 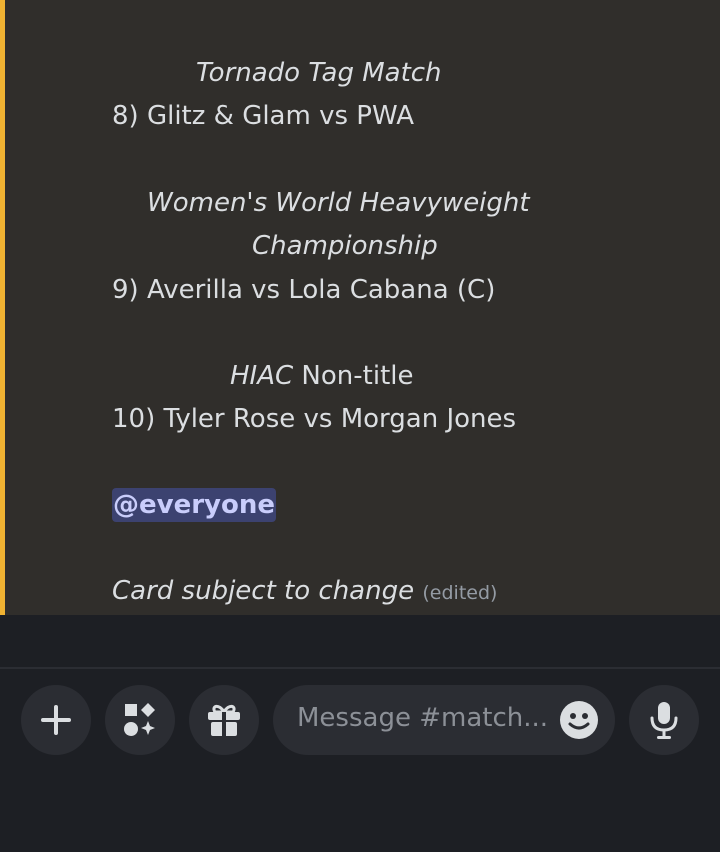 I want to click on add-button, so click(x=56, y=720).